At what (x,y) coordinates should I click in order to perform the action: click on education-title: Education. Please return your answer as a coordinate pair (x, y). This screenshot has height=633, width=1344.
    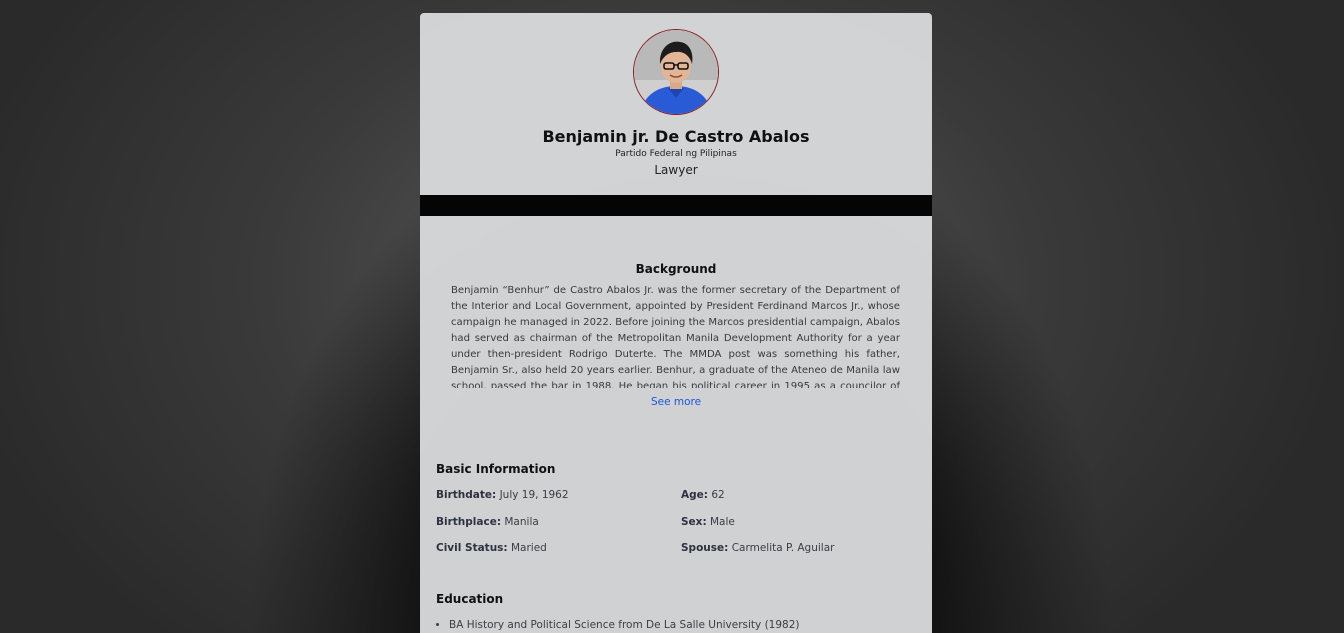
    Looking at the image, I should click on (470, 599).